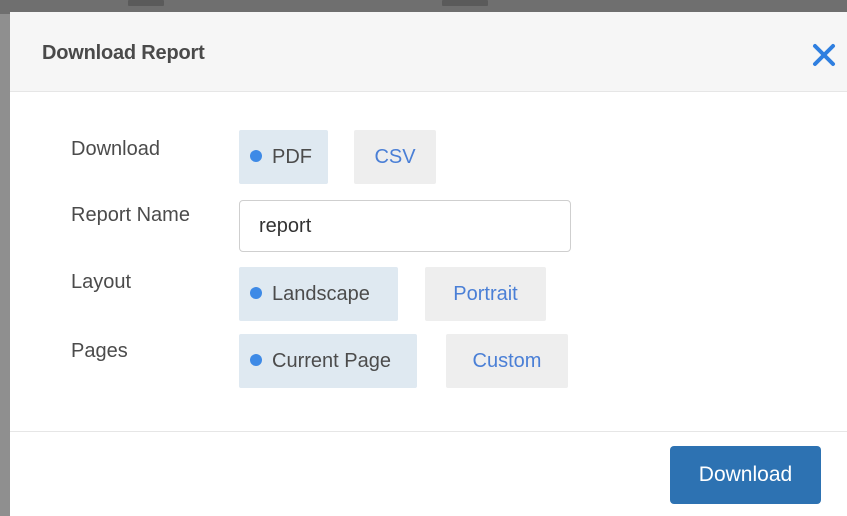  Describe the element at coordinates (123, 53) in the screenshot. I see `dialog-title: Download Report` at that location.